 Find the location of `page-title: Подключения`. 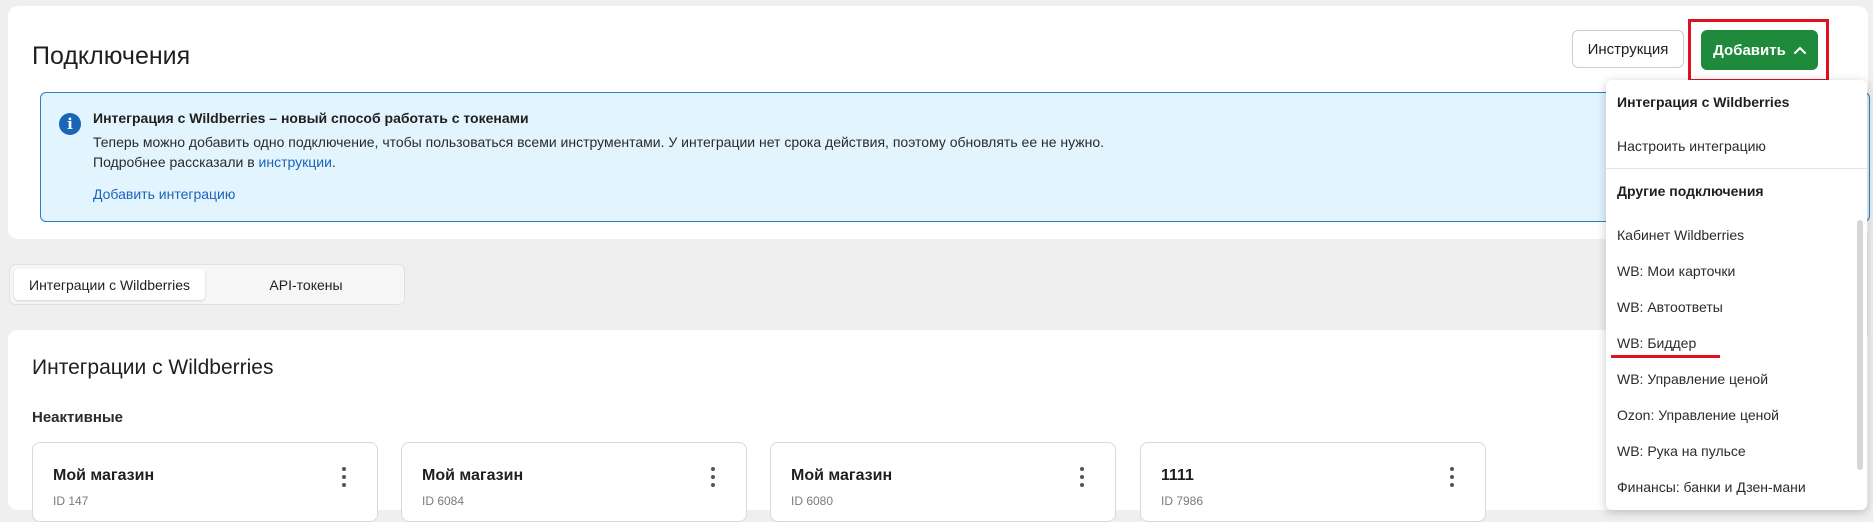

page-title: Подключения is located at coordinates (111, 56).